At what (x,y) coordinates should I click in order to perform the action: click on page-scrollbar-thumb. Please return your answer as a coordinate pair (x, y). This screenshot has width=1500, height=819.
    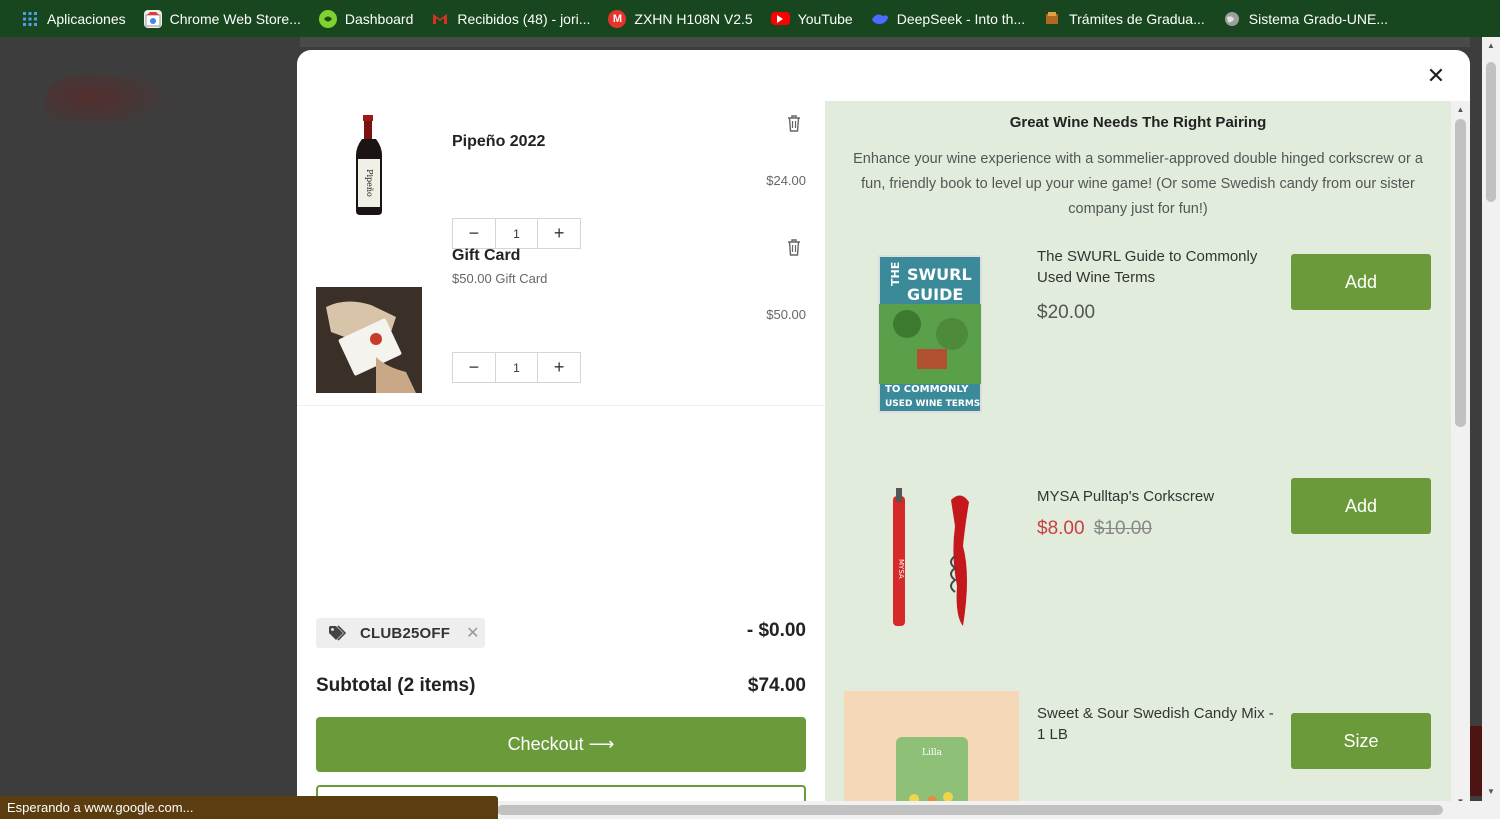
    Looking at the image, I should click on (1491, 132).